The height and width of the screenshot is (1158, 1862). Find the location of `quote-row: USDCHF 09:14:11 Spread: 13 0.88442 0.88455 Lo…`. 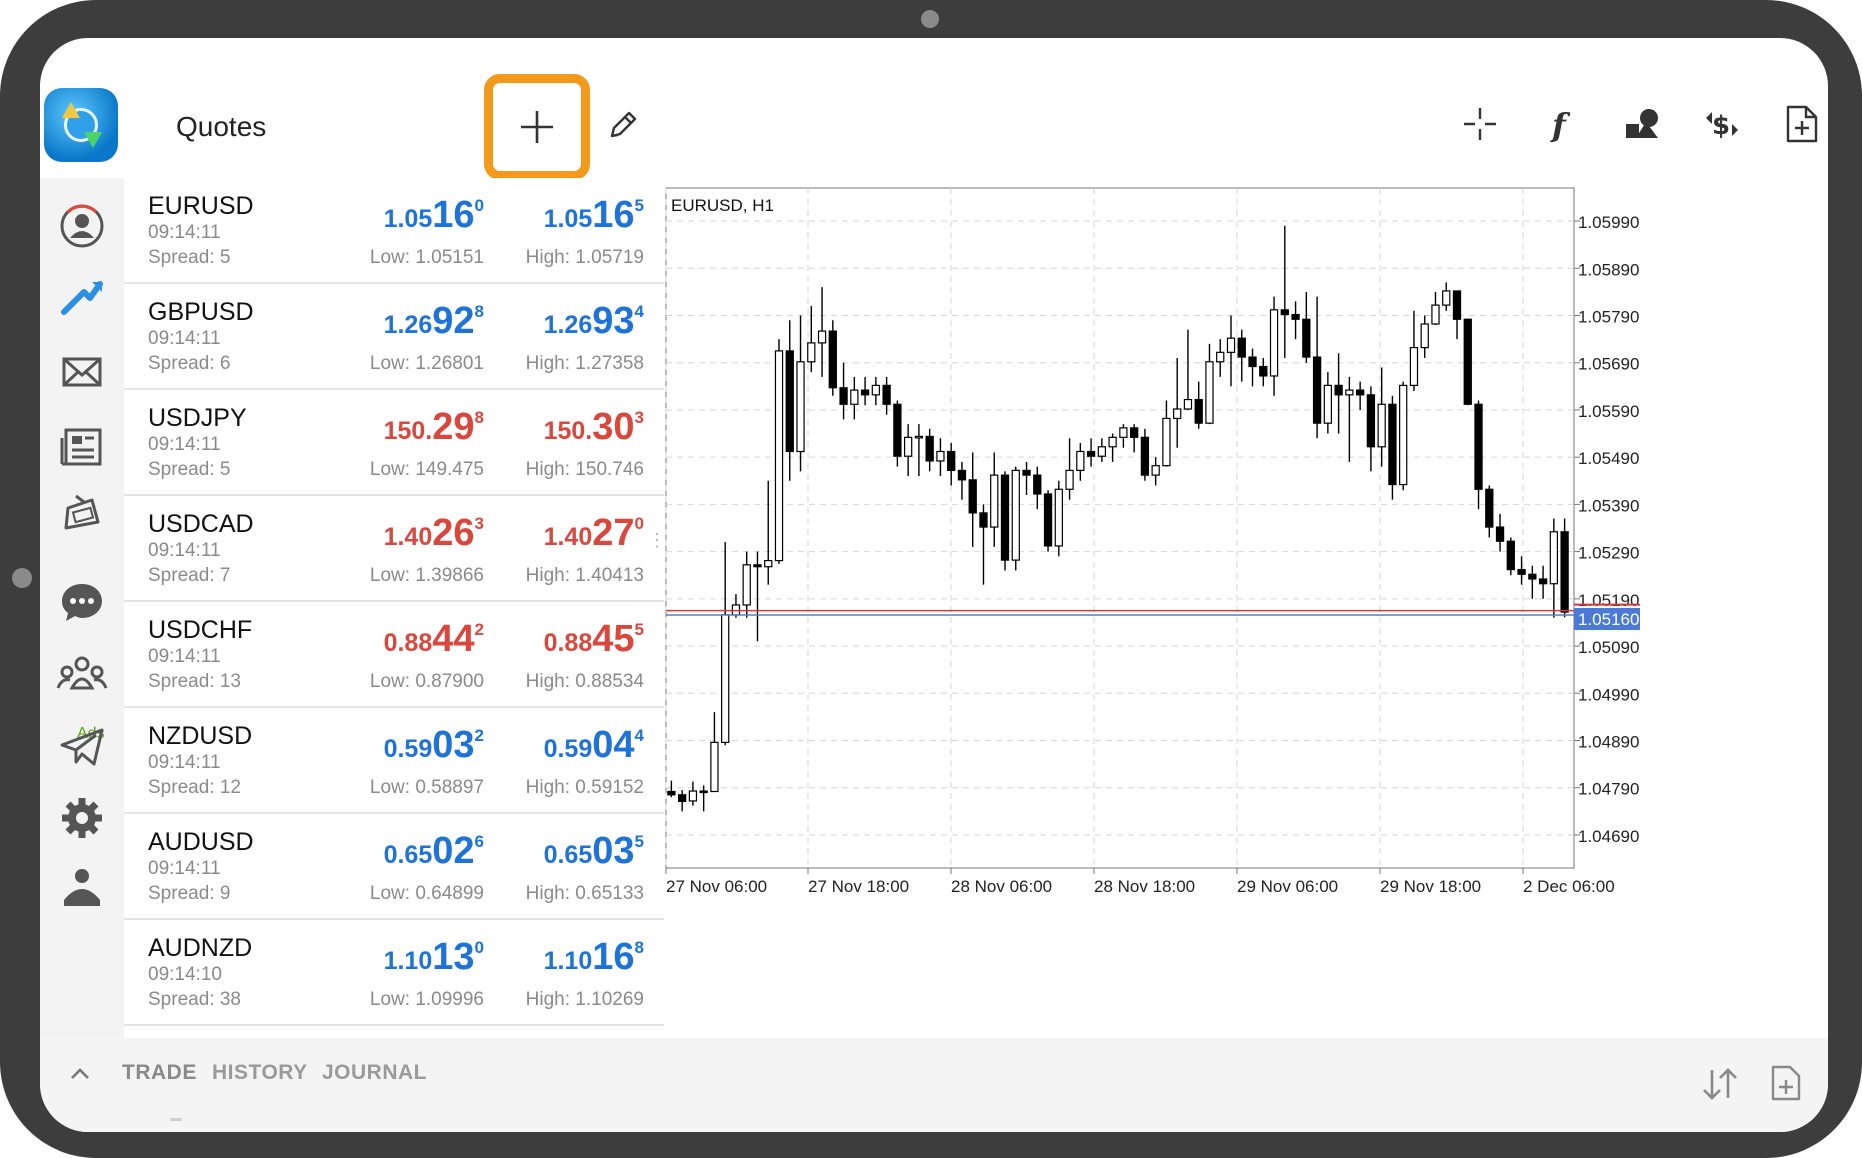

quote-row: USDCHF 09:14:11 Spread: 13 0.88442 0.88455 Lo… is located at coordinates (394, 655).